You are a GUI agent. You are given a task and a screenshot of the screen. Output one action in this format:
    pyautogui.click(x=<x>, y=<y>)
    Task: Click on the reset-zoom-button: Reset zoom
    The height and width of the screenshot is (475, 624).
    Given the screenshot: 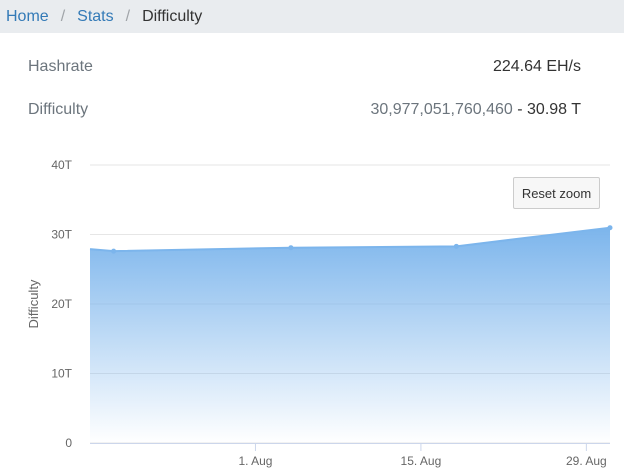 What is the action you would take?
    pyautogui.click(x=556, y=193)
    